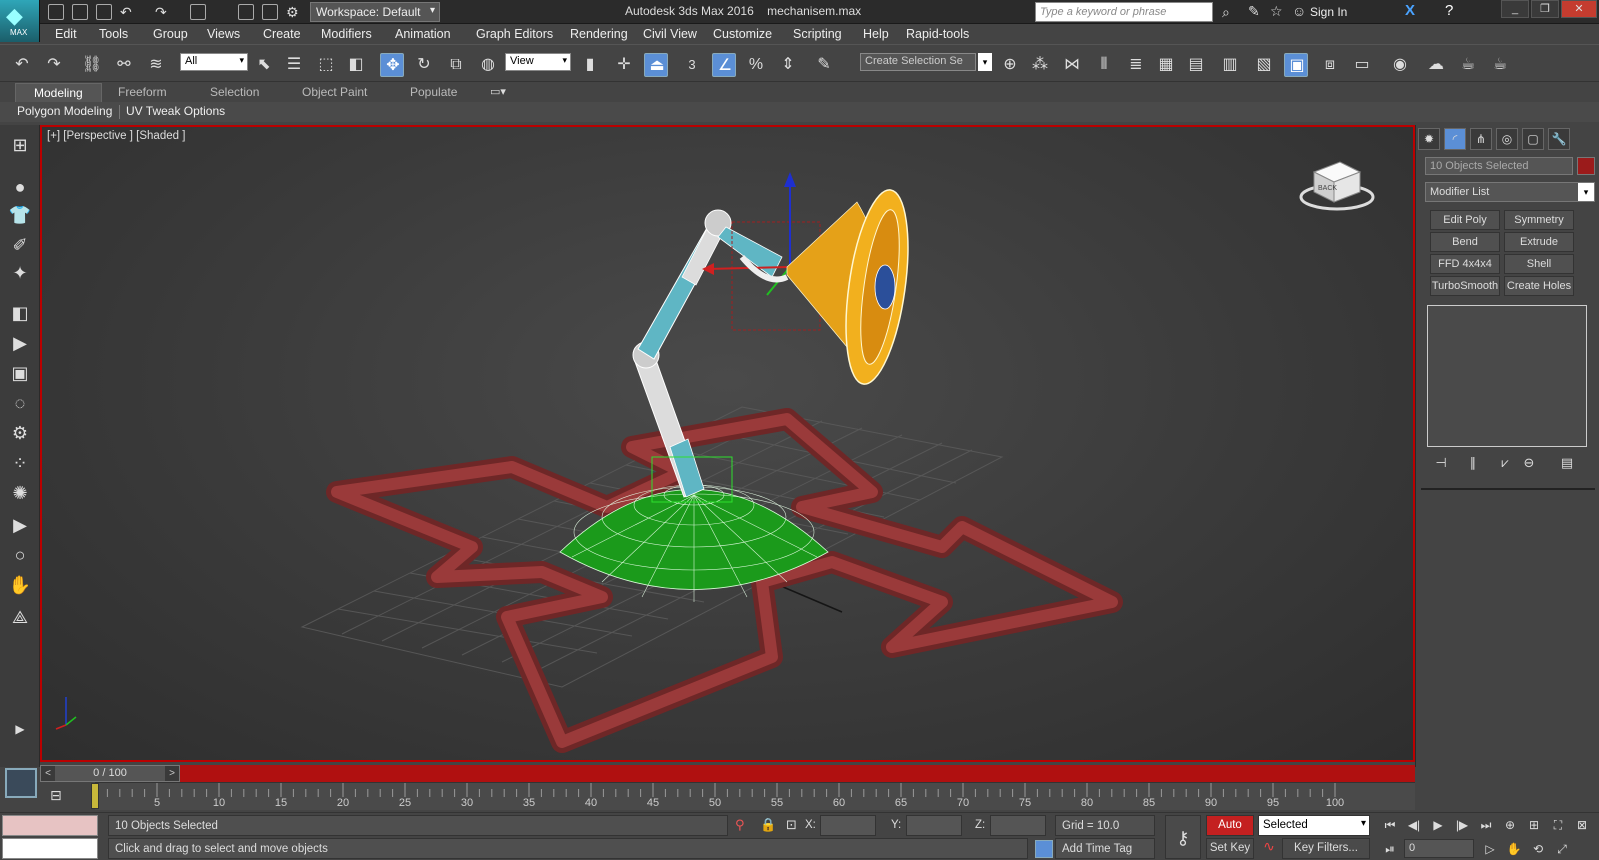 This screenshot has height=860, width=1599. Describe the element at coordinates (1567, 464) in the screenshot. I see `configure-modifier-sets-icon: ▤` at that location.